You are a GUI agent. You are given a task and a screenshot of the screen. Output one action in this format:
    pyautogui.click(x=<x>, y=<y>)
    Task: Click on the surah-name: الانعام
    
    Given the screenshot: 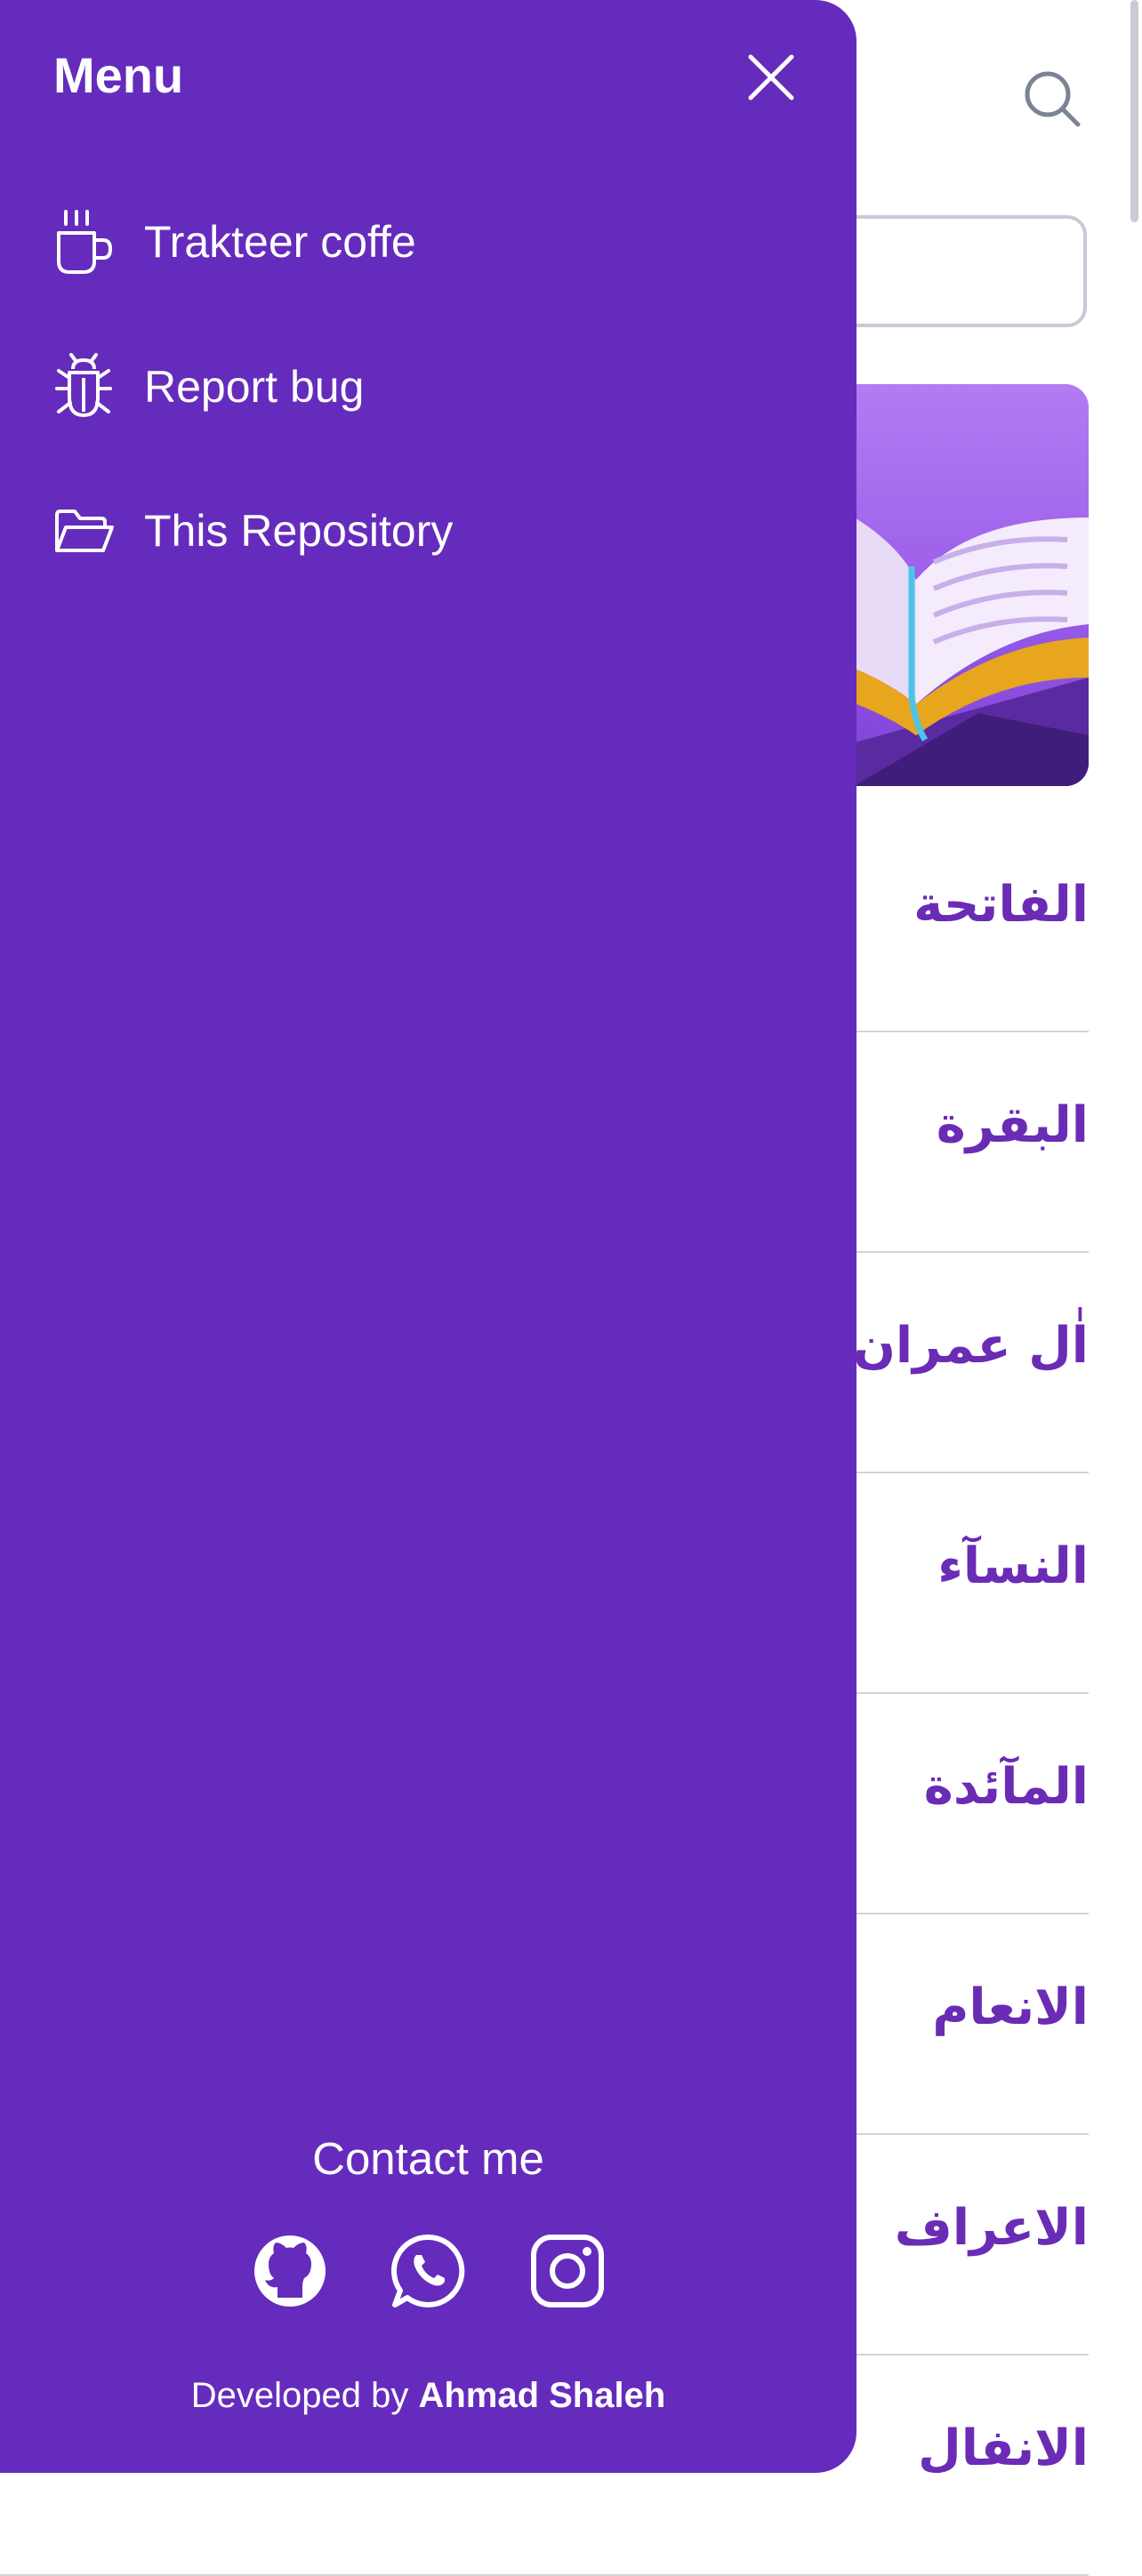 What is the action you would take?
    pyautogui.click(x=1010, y=2007)
    